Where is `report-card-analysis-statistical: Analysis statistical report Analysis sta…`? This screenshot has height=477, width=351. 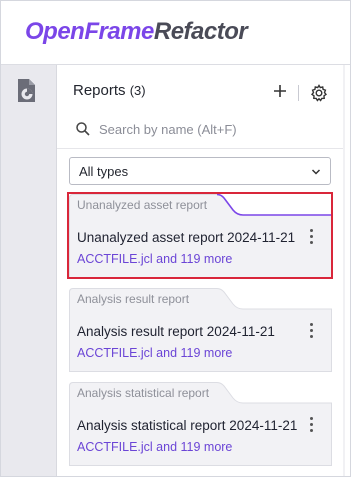 report-card-analysis-statistical: Analysis statistical report Analysis sta… is located at coordinates (200, 424).